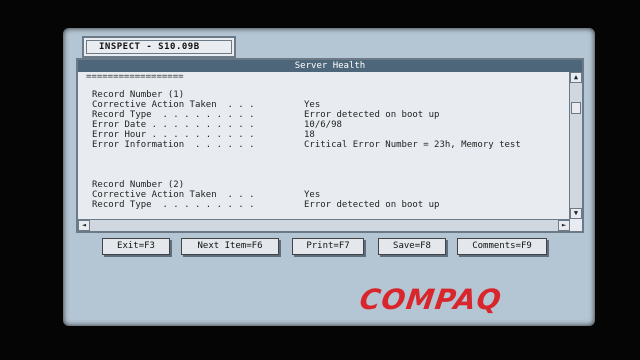  What do you see at coordinates (576, 77) in the screenshot?
I see `scroll-up-icon: ▲` at bounding box center [576, 77].